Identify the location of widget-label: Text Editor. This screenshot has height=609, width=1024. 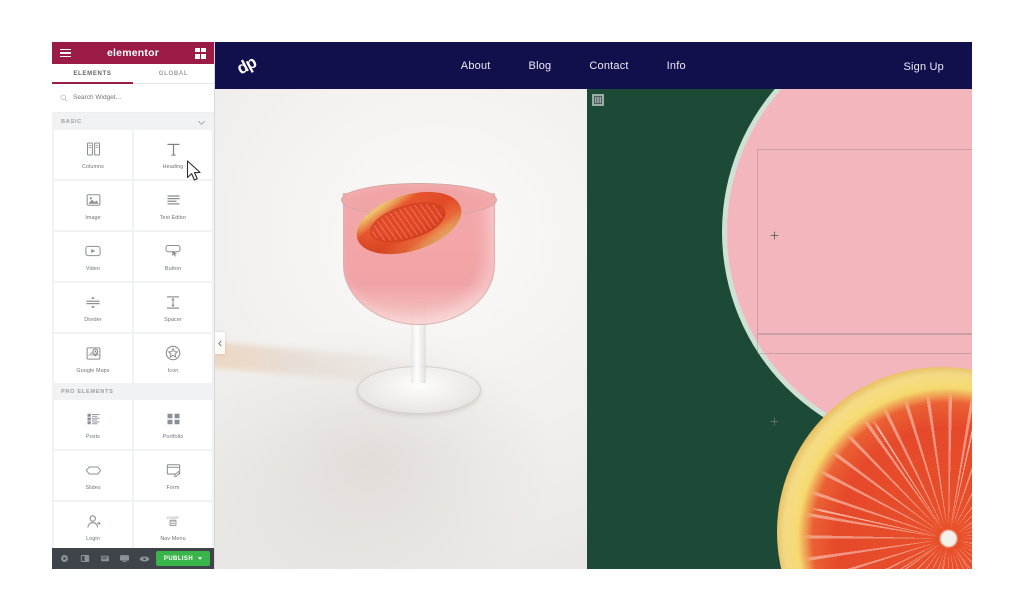
(173, 217).